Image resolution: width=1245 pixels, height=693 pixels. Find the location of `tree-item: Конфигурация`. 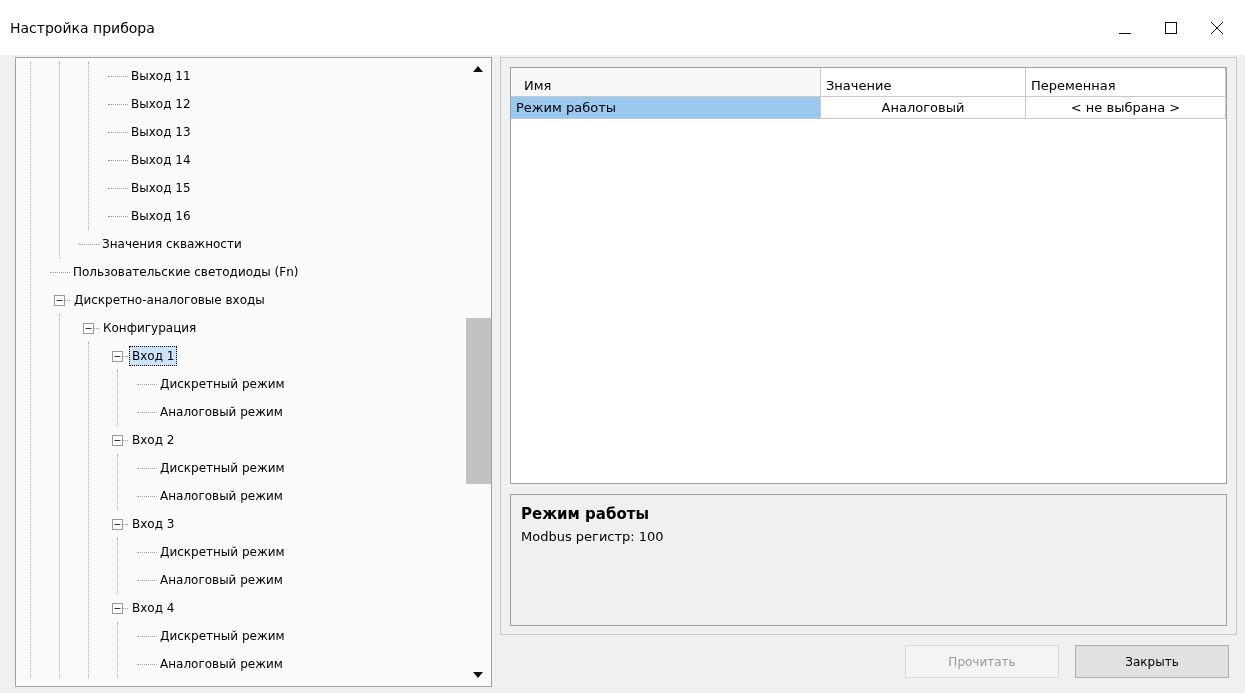

tree-item: Конфигурация is located at coordinates (150, 328).